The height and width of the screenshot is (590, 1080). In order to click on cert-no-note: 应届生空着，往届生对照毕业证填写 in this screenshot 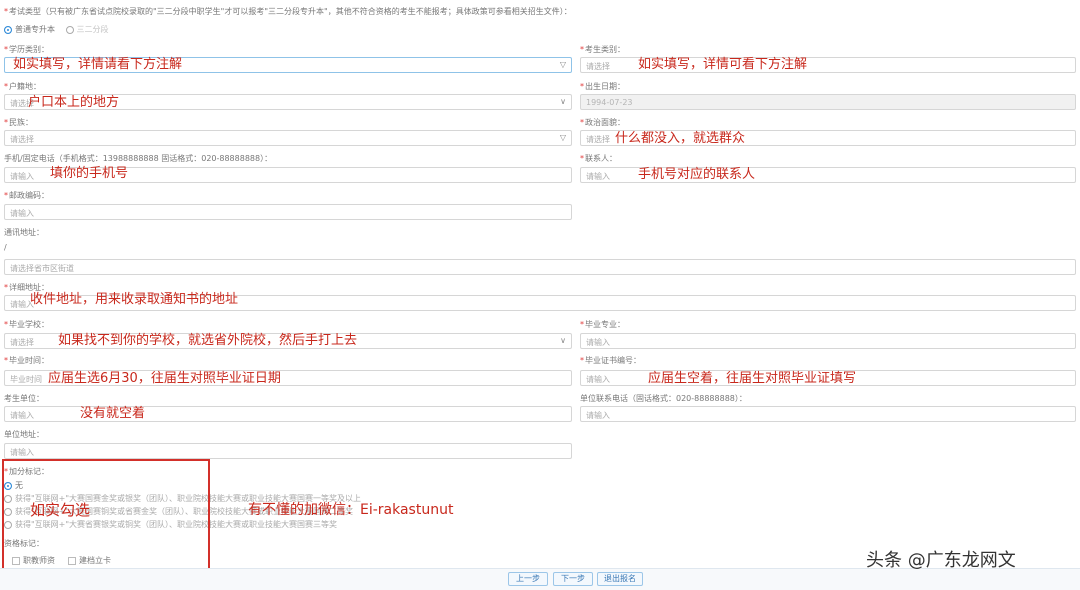, I will do `click(752, 378)`.